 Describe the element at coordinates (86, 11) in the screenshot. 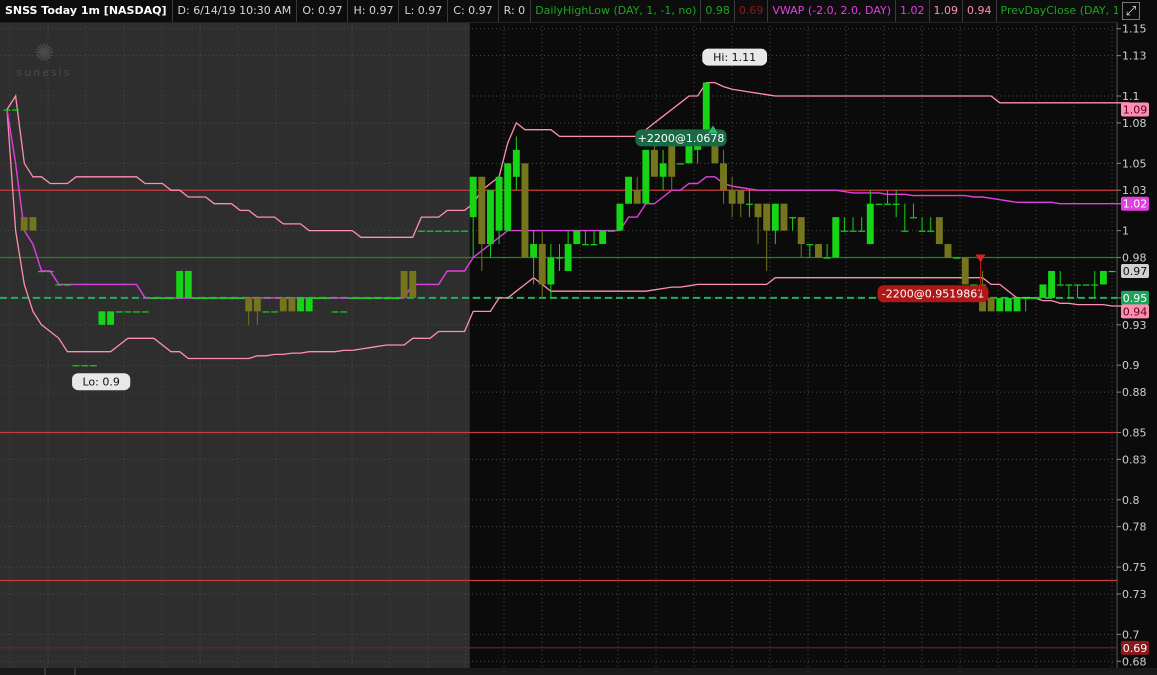

I see `symbol-title: SNSS Today 1m [NASDAQ]` at that location.